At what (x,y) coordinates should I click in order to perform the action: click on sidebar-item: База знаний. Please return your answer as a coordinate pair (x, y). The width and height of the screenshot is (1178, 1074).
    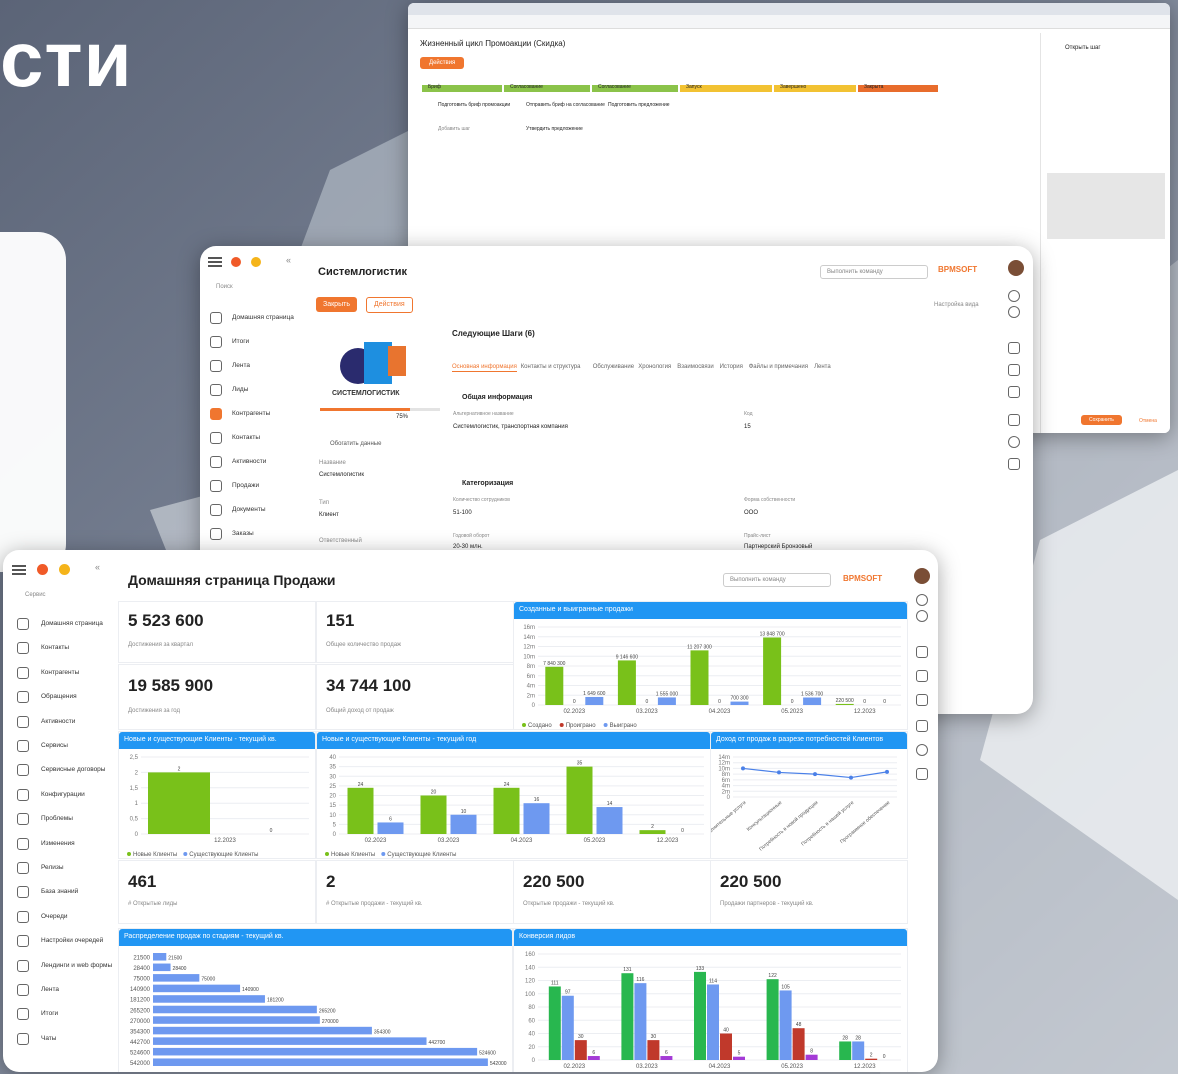
    Looking at the image, I should click on (64, 892).